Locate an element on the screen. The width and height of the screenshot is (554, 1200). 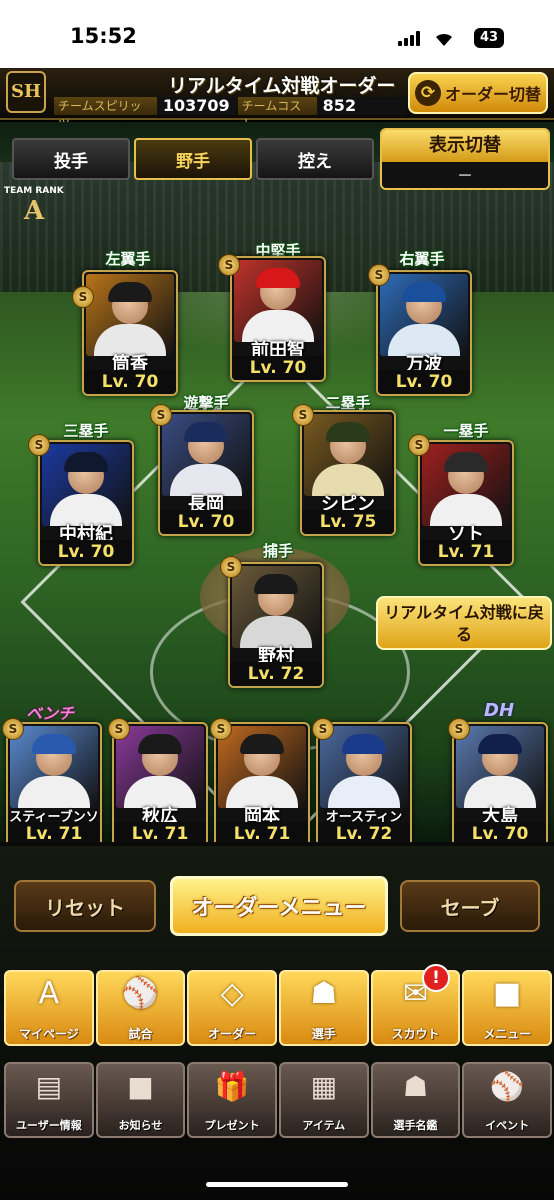
nav-icon: ◇ is located at coordinates (232, 993).